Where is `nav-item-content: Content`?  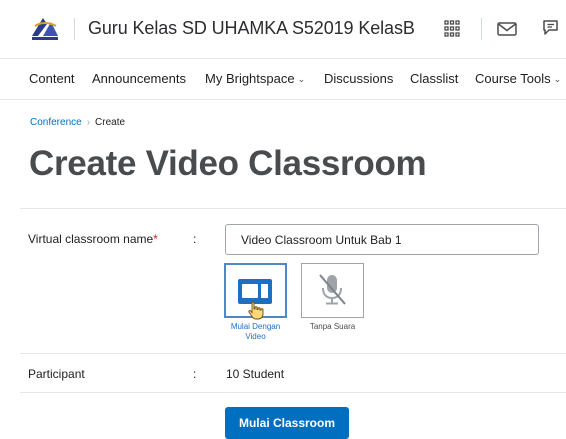
nav-item-content: Content is located at coordinates (52, 78).